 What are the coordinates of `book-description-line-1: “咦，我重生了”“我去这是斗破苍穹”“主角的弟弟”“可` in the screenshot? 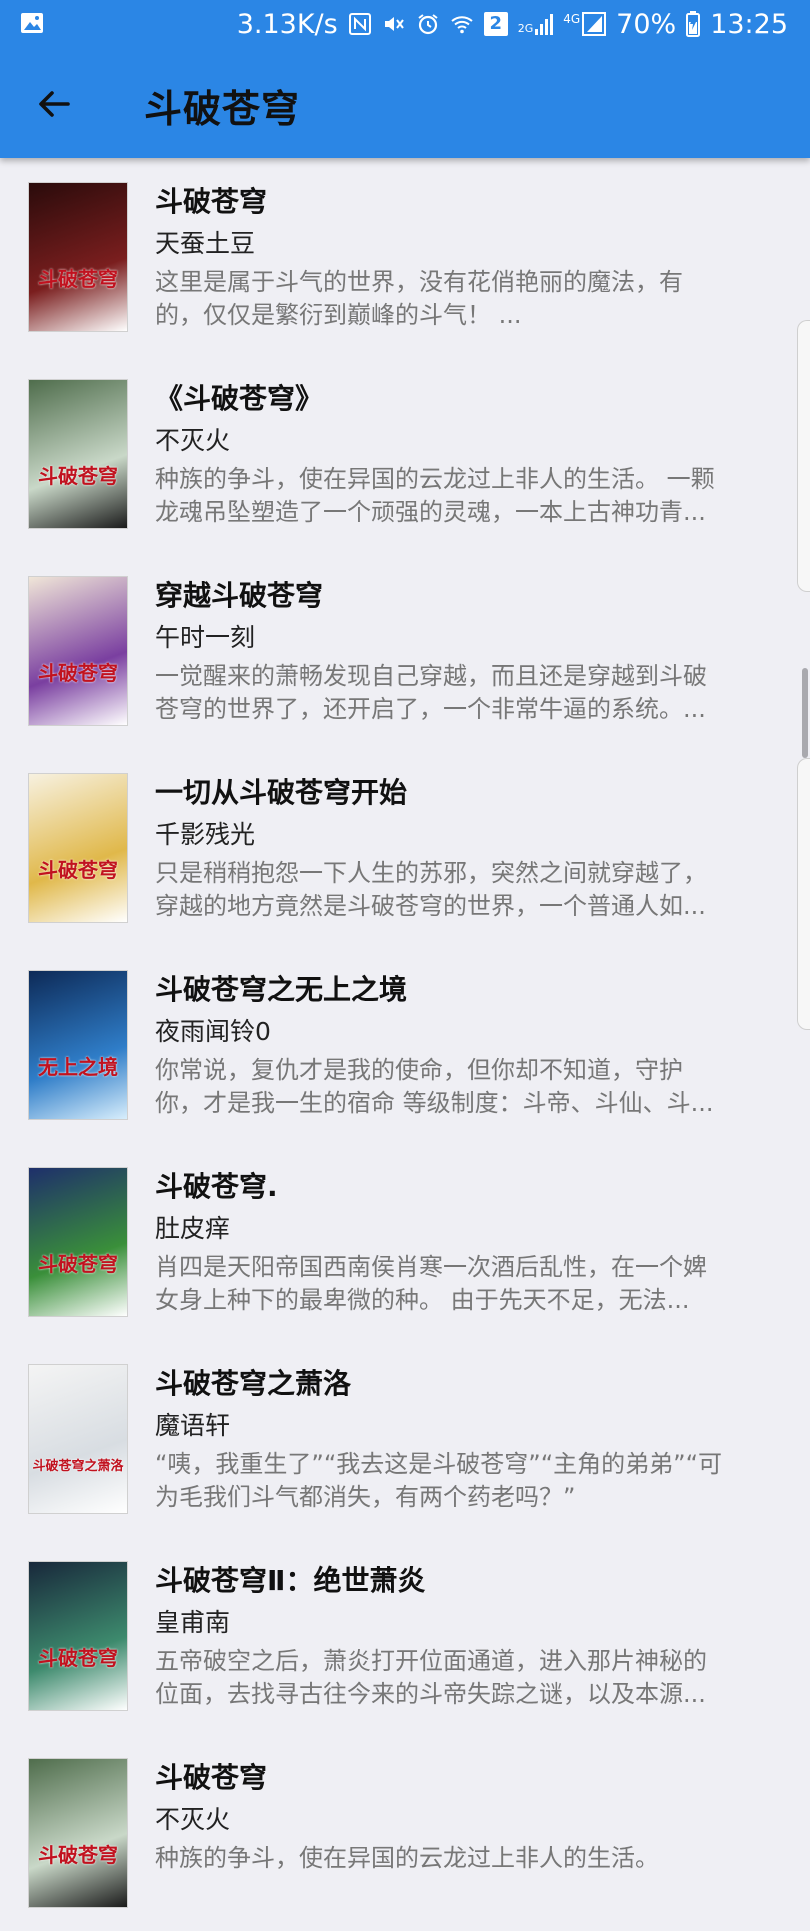 It's located at (439, 1464).